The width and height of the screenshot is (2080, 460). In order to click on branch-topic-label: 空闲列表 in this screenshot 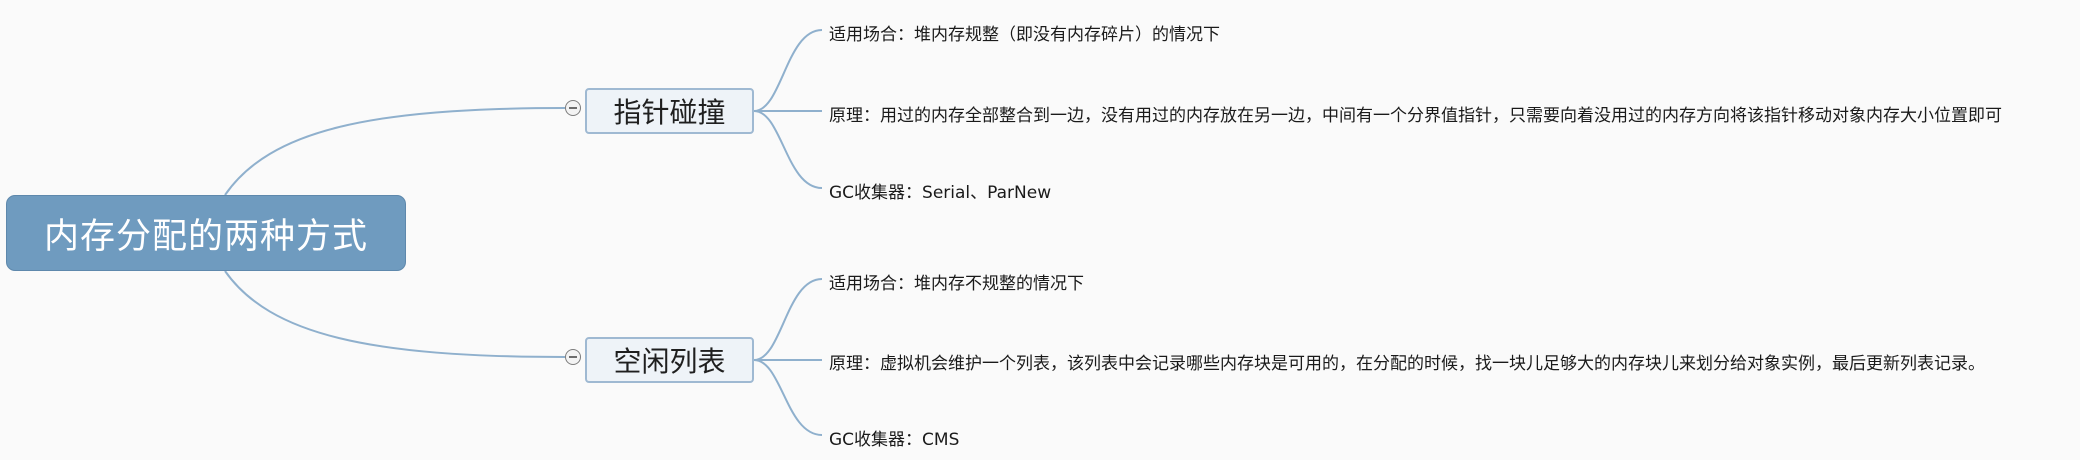, I will do `click(669, 361)`.